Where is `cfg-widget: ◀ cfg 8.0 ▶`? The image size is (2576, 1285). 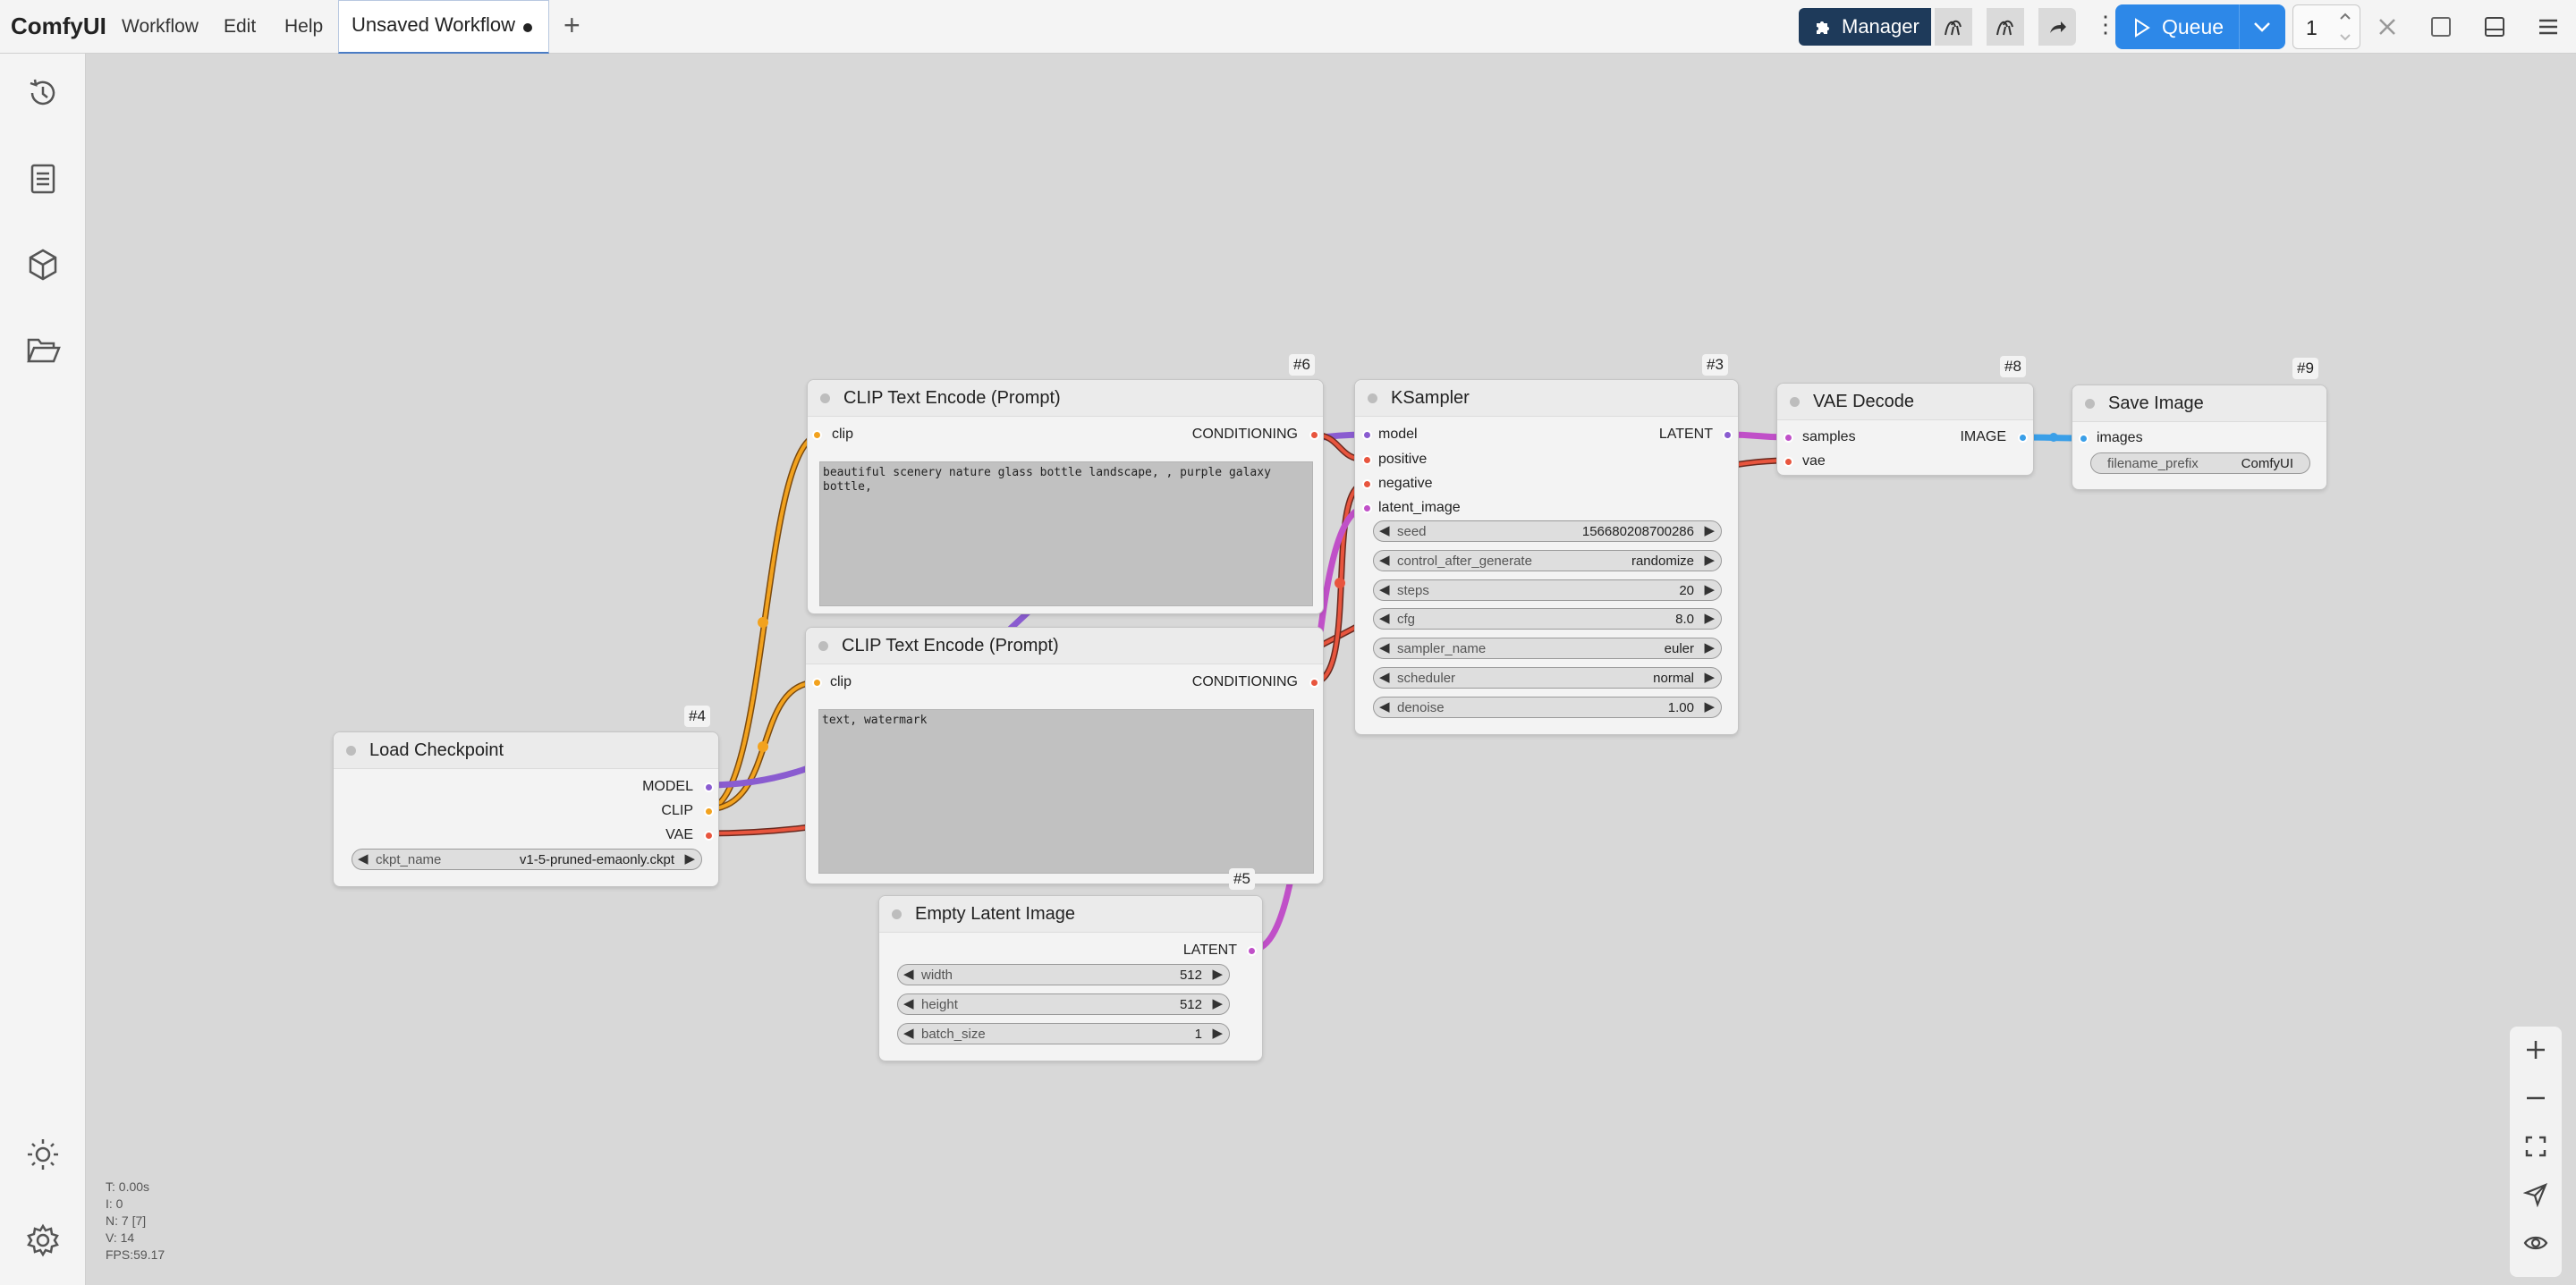 cfg-widget: ◀ cfg 8.0 ▶ is located at coordinates (1547, 619).